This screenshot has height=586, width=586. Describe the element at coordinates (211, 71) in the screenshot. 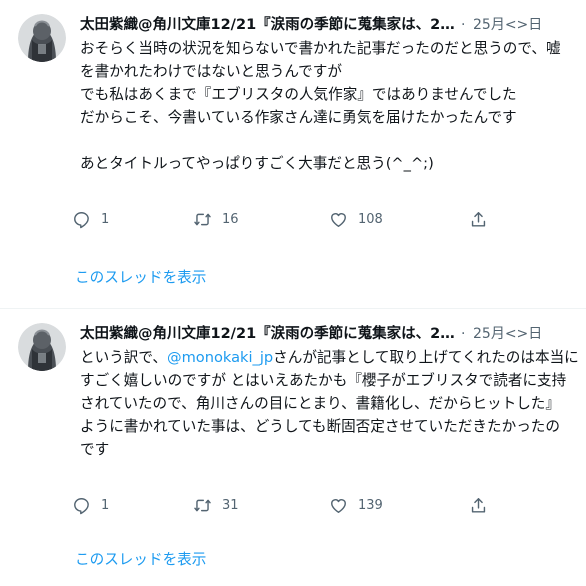

I see `tweet-line: を書かれたわけではないと思うんですが` at that location.